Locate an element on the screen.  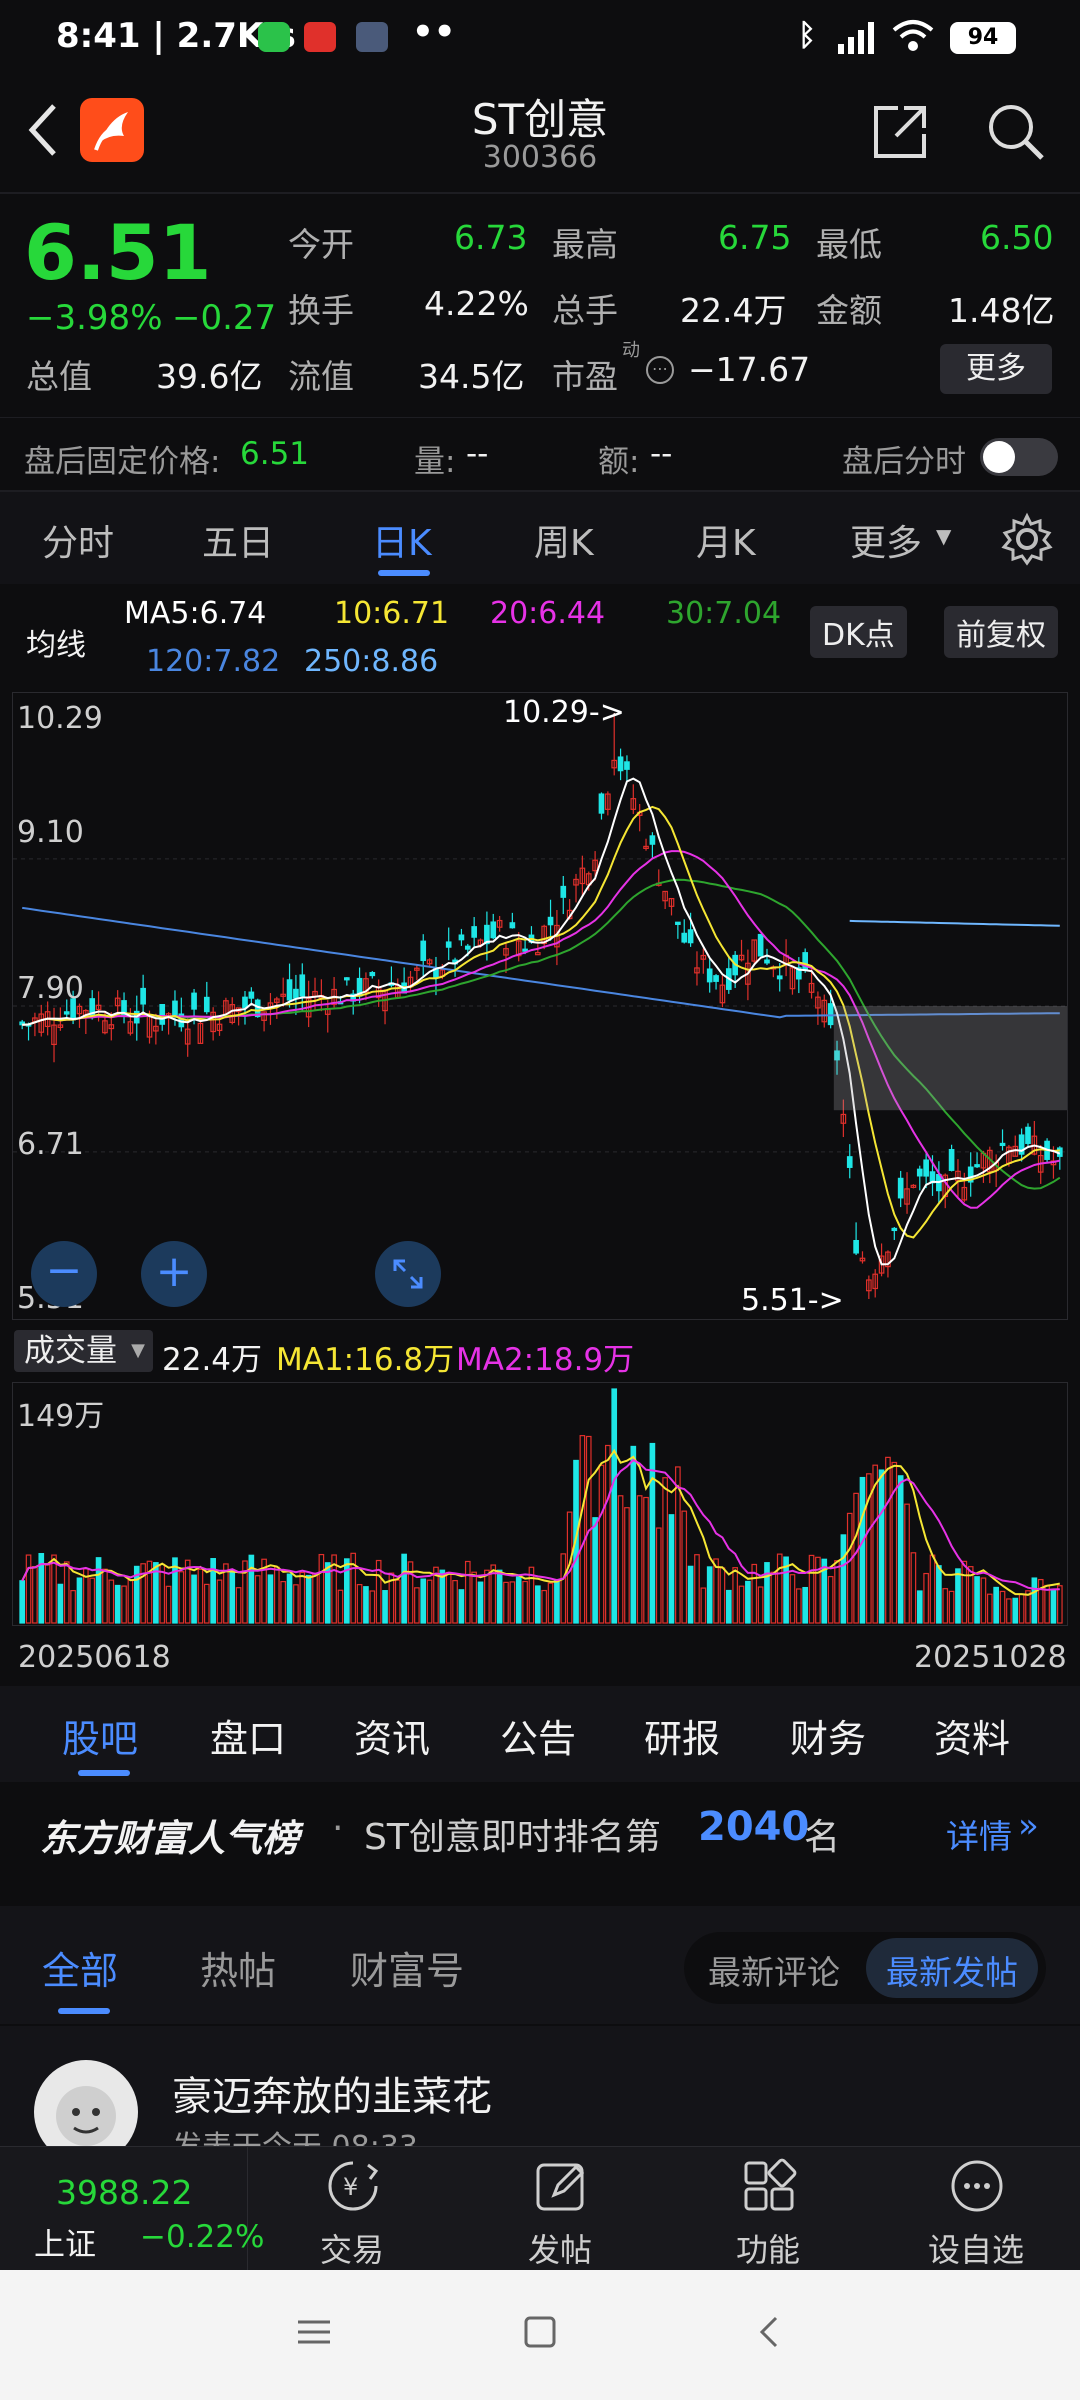
active-tab-indicator is located at coordinates (104, 1773).